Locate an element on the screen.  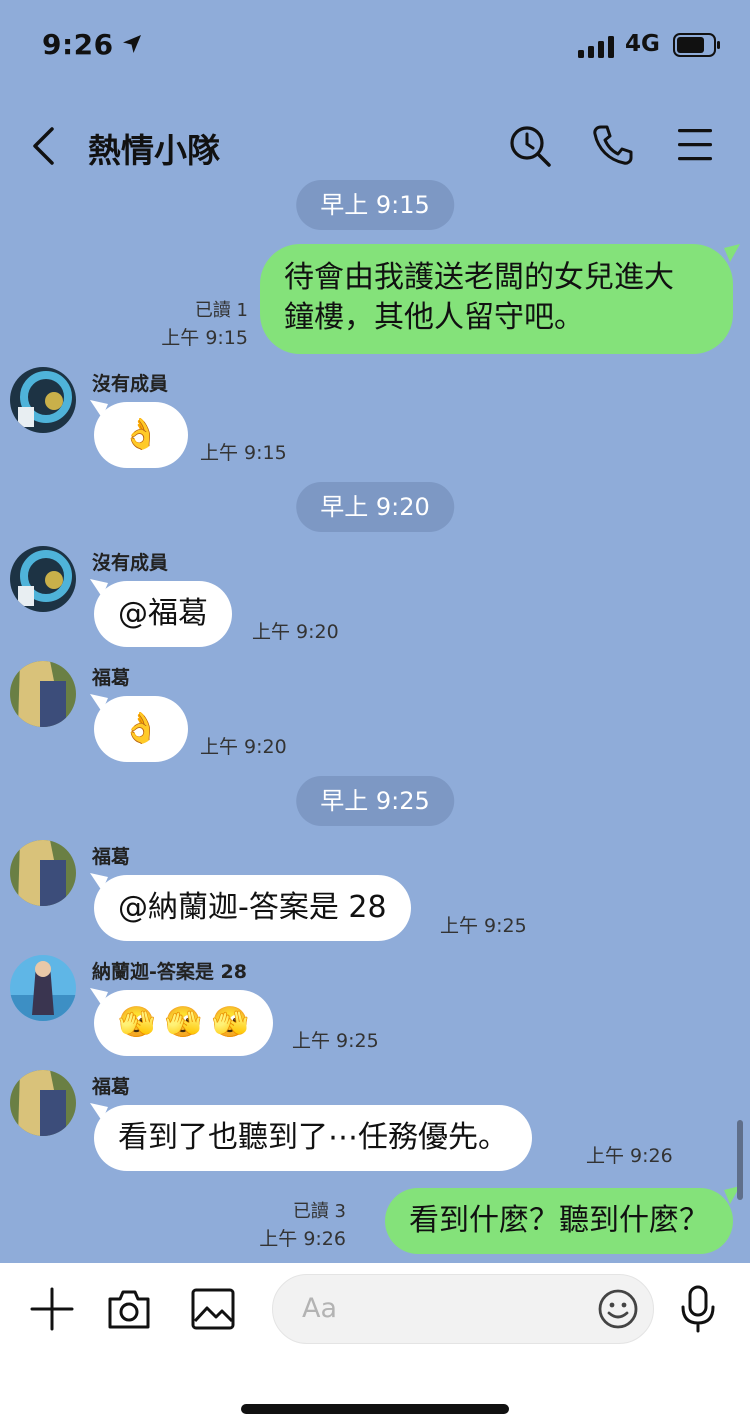
phone-icon is located at coordinates (613, 145).